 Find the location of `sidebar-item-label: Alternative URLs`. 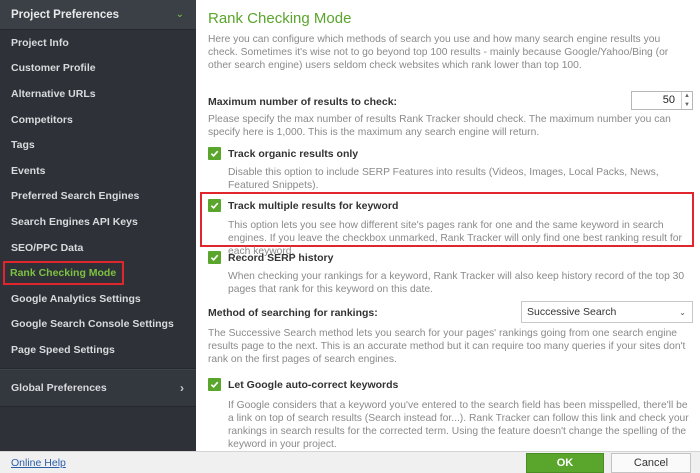

sidebar-item-label: Alternative URLs is located at coordinates (53, 93).